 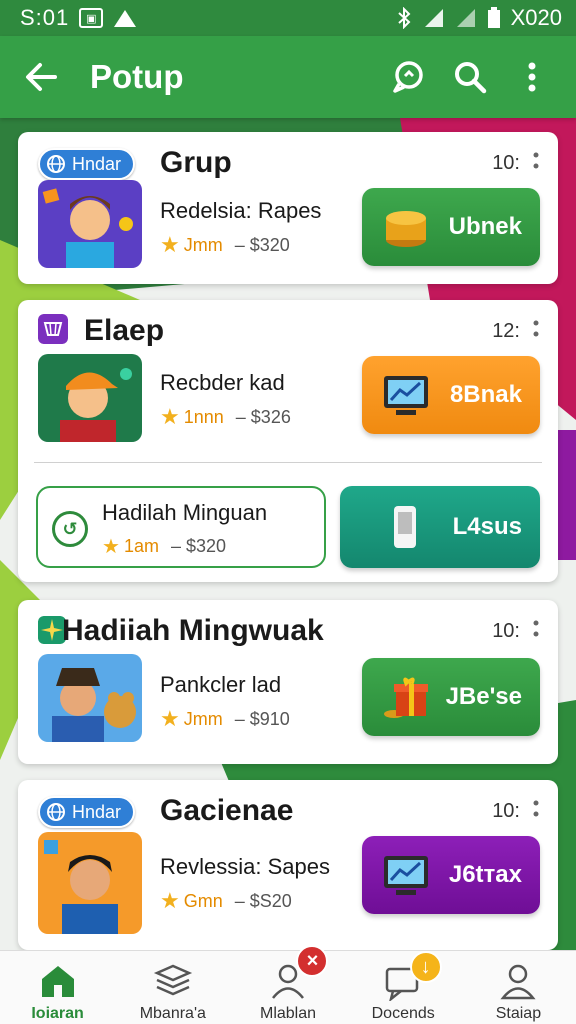 I want to click on app-bar: Potup, so click(x=288, y=77).